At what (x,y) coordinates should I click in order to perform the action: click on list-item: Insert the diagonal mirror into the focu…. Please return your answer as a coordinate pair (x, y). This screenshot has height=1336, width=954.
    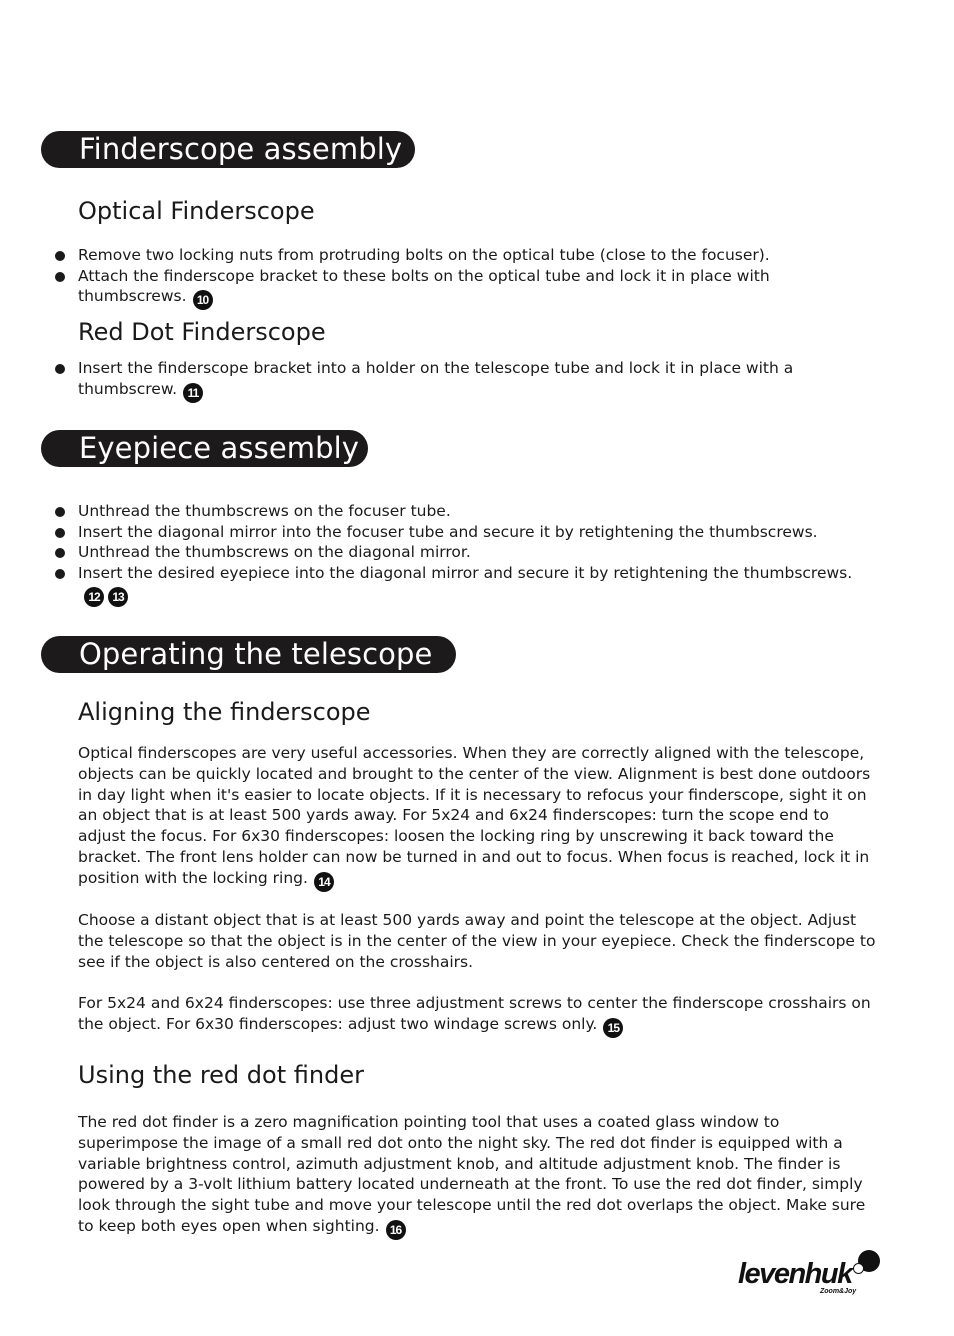
    Looking at the image, I should click on (454, 532).